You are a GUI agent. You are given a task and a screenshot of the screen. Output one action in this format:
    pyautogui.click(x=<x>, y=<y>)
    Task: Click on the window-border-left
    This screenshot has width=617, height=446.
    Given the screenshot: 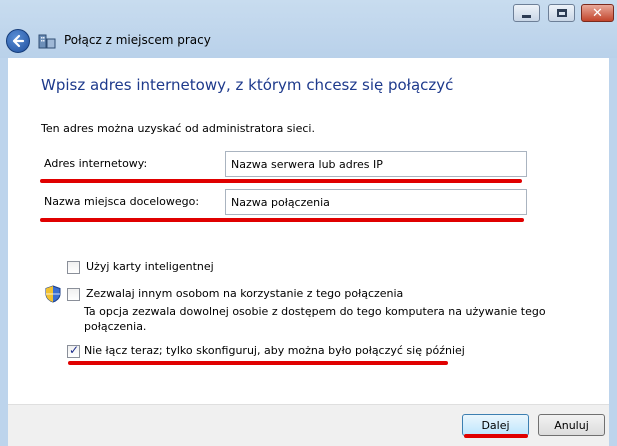 What is the action you would take?
    pyautogui.click(x=4, y=252)
    